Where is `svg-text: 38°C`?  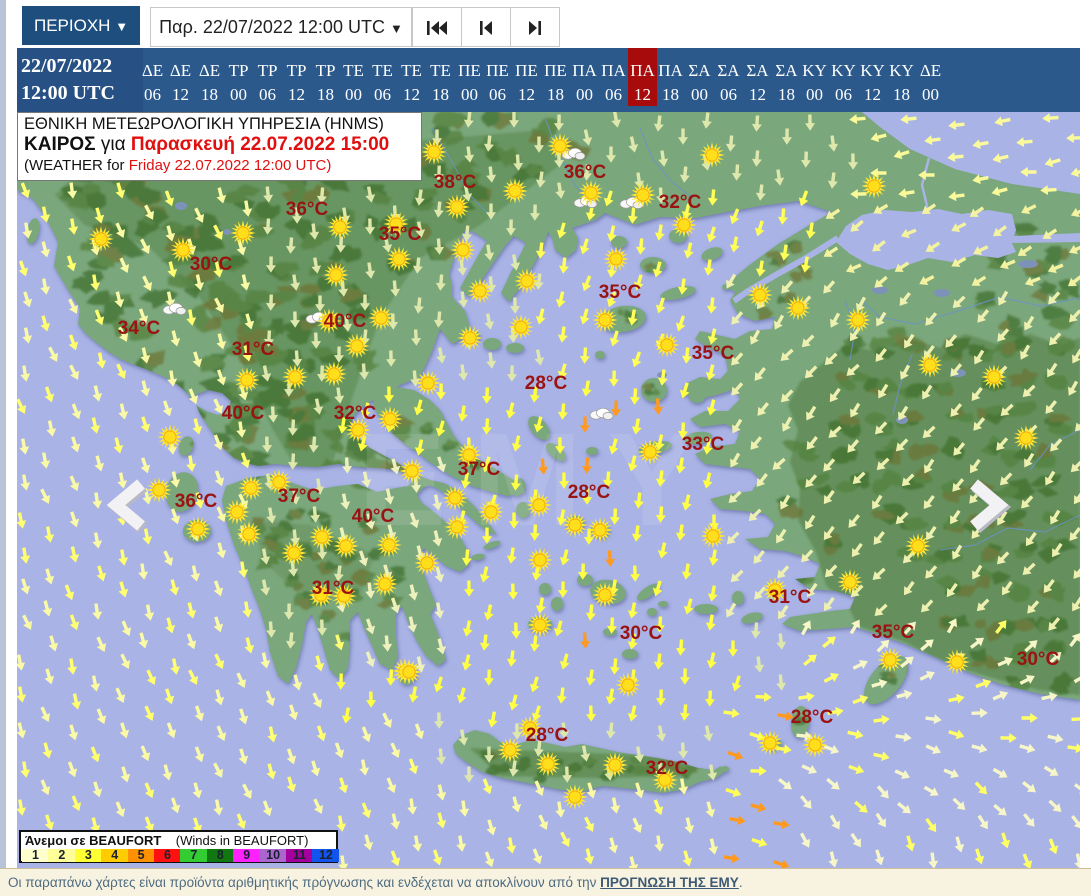 svg-text: 38°C is located at coordinates (455, 182).